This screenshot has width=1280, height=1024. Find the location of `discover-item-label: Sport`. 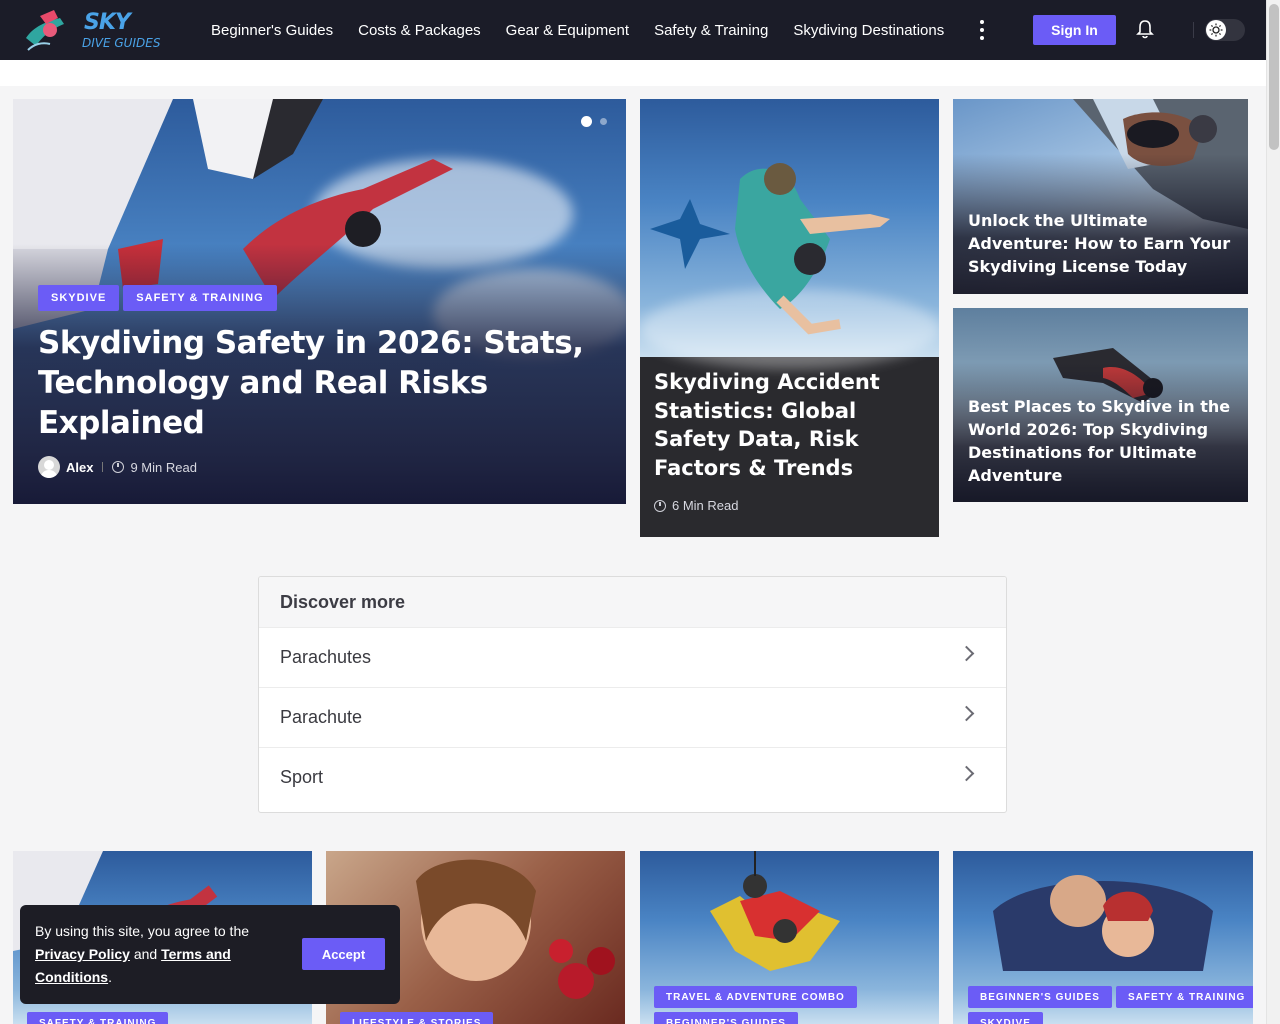

discover-item-label: Sport is located at coordinates (302, 777).